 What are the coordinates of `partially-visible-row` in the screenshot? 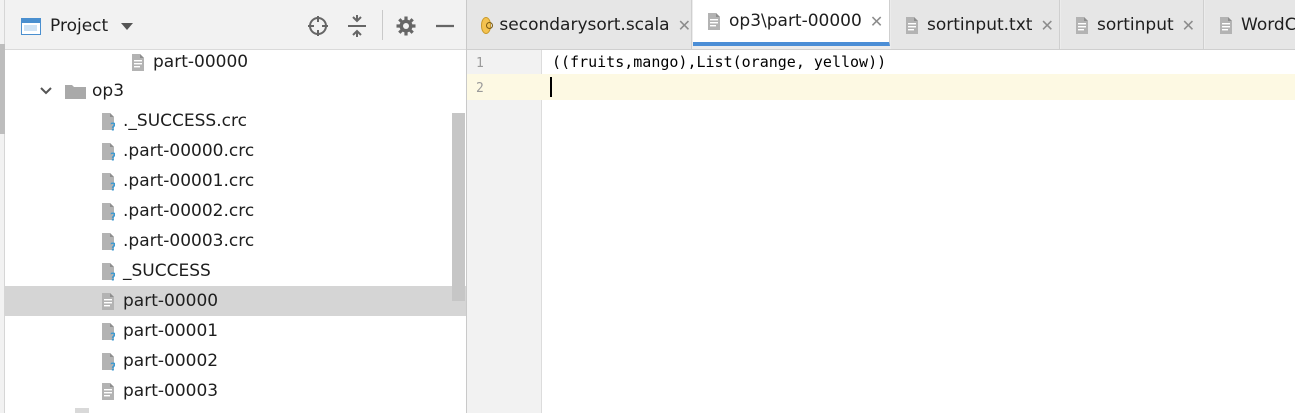 It's located at (82, 410).